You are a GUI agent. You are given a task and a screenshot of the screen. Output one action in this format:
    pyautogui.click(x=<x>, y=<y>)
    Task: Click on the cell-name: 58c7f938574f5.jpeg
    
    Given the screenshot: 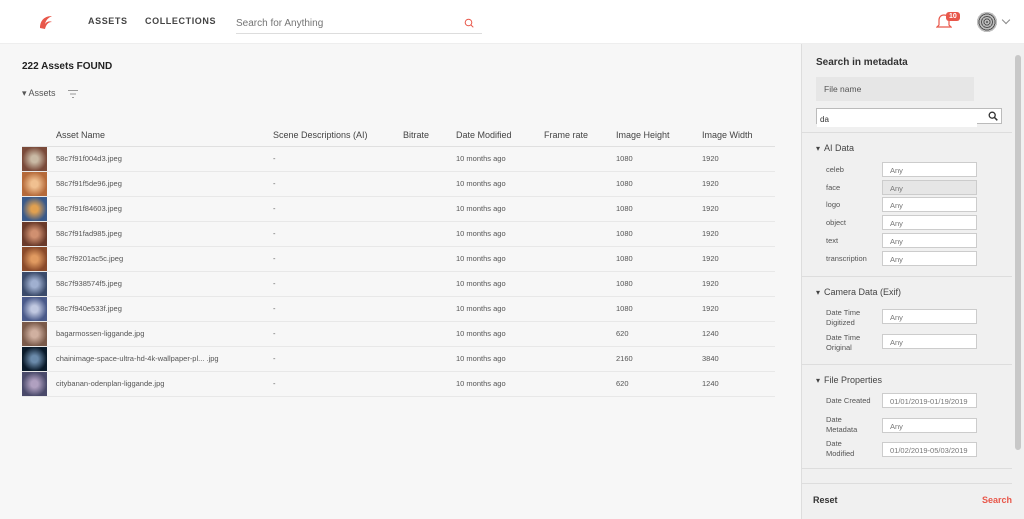 What is the action you would take?
    pyautogui.click(x=164, y=284)
    